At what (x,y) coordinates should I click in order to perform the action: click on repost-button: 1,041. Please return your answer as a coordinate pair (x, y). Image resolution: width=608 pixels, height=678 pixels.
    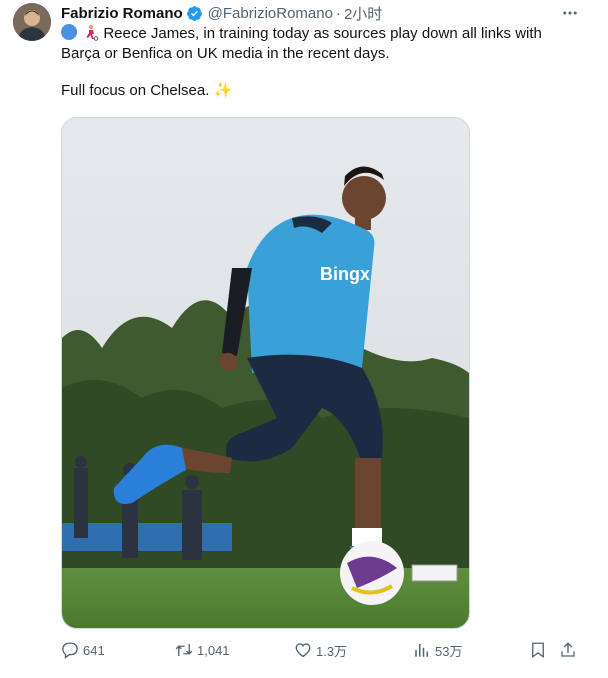
    Looking at the image, I should click on (202, 650).